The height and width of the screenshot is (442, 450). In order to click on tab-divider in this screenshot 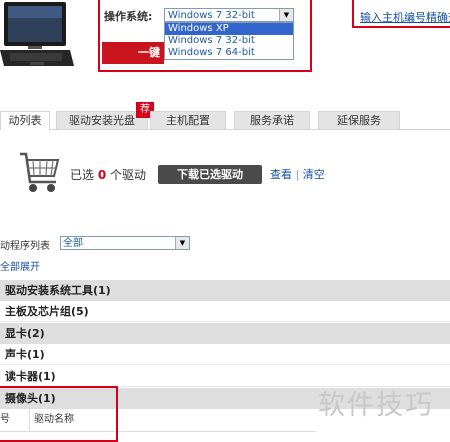, I will do `click(225, 129)`.